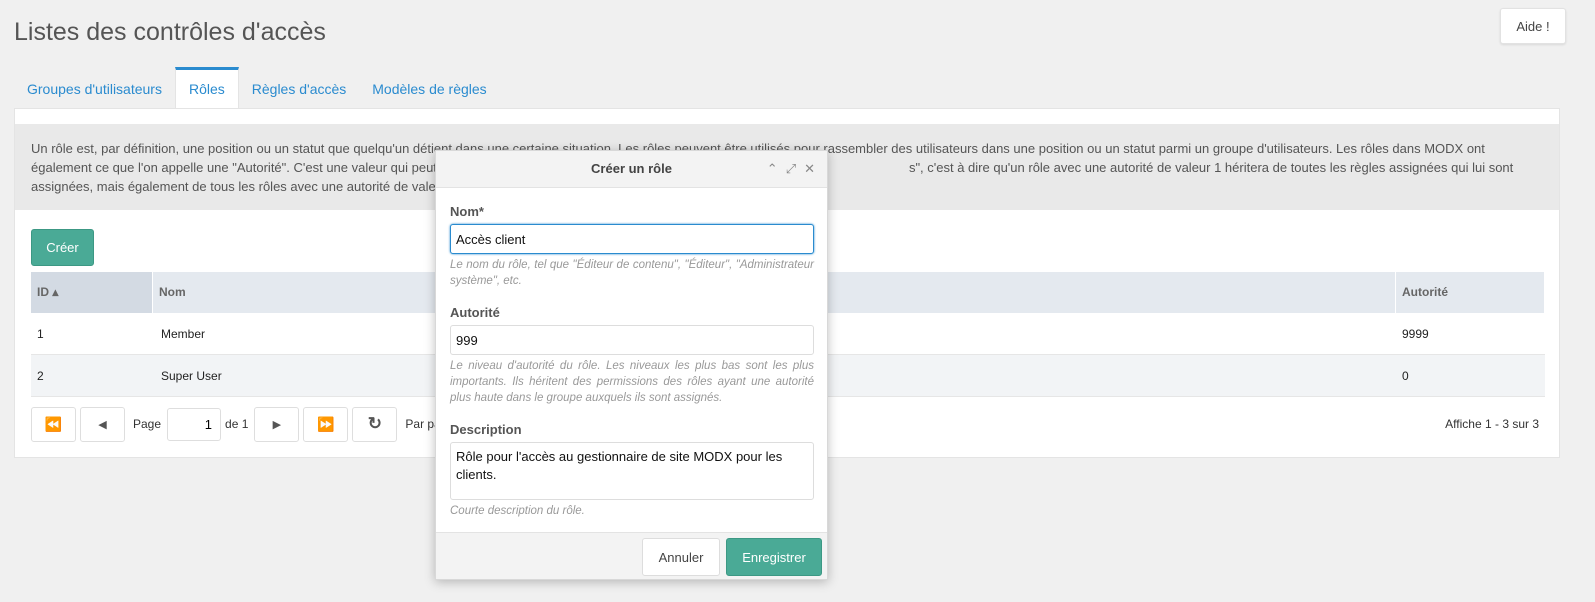 This screenshot has height=602, width=1595. I want to click on tab-user-groups: Groupes d'utilisateurs, so click(94, 88).